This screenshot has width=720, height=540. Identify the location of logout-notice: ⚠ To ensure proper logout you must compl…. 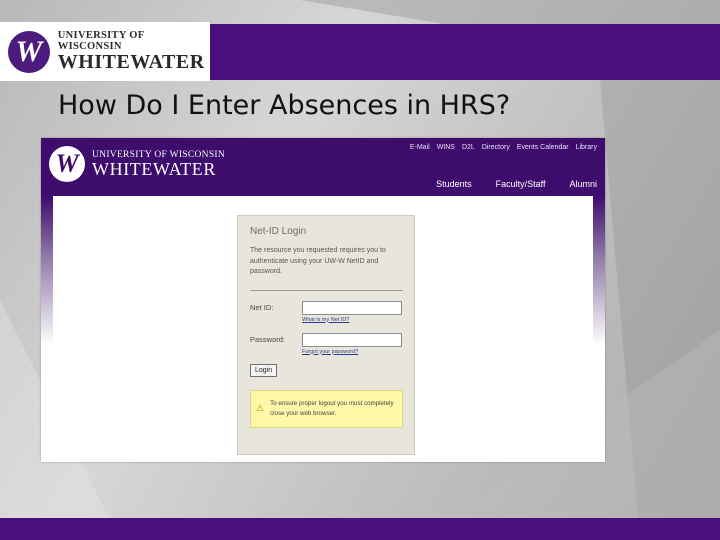
(326, 408).